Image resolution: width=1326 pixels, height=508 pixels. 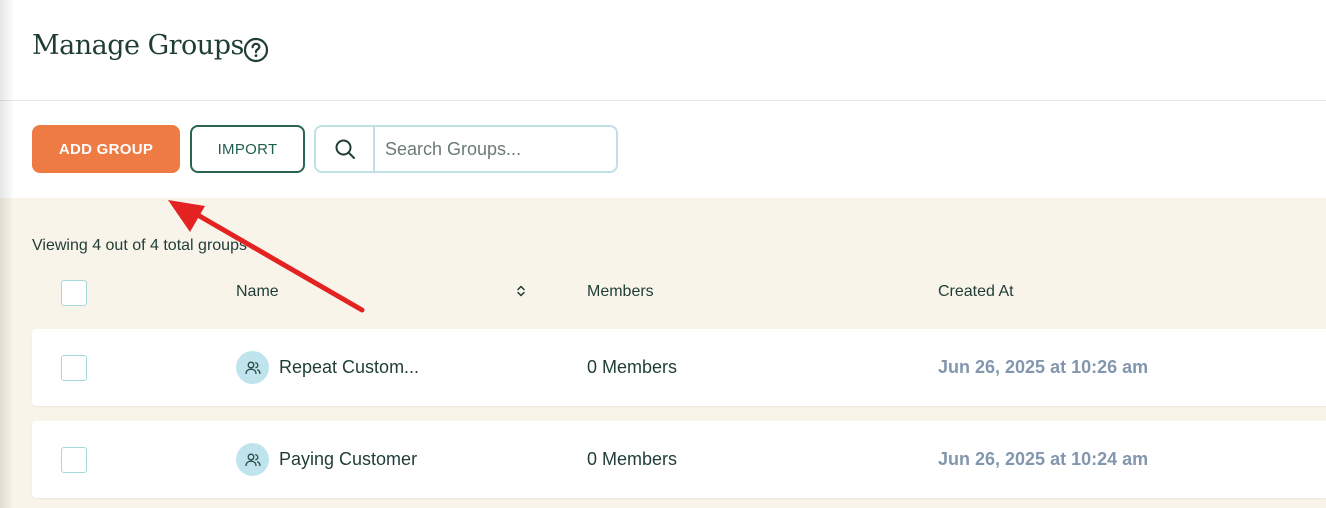 I want to click on search-input, so click(x=494, y=149).